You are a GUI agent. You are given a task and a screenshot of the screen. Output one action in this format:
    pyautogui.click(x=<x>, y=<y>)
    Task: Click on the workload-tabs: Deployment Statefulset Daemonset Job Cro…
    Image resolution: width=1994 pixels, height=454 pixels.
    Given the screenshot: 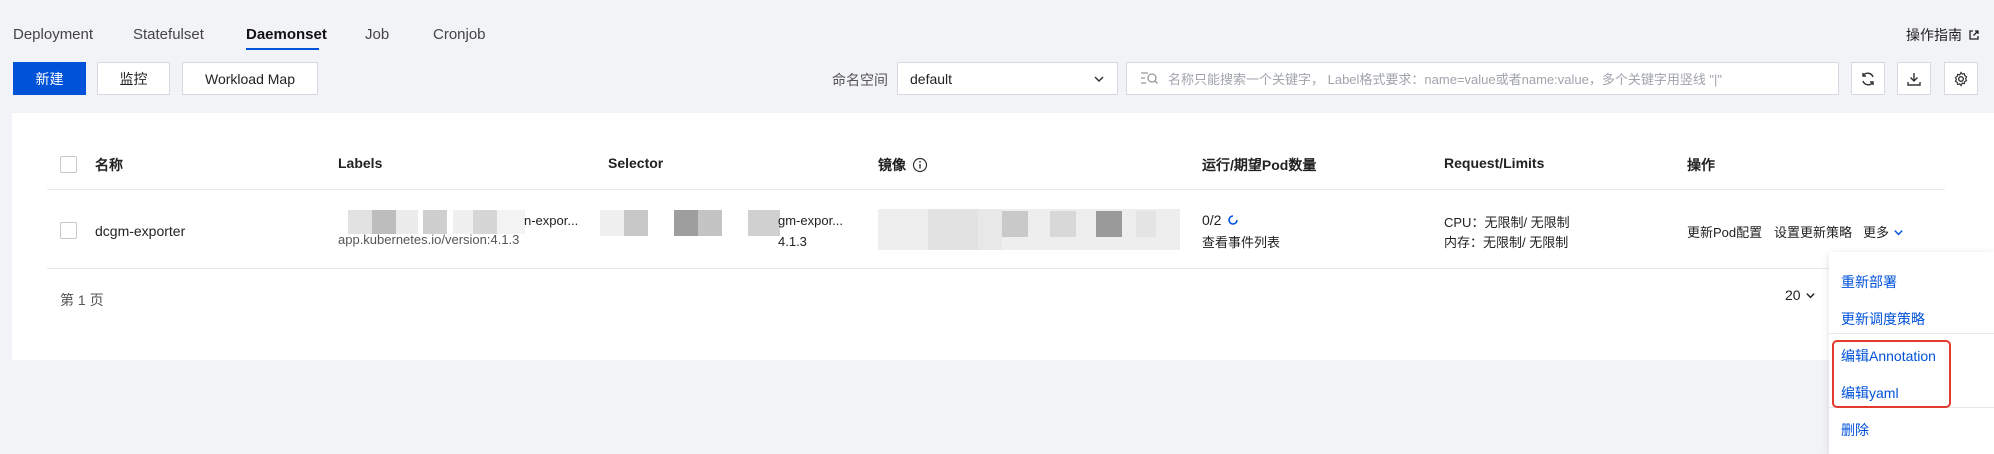 What is the action you would take?
    pyautogui.click(x=997, y=26)
    